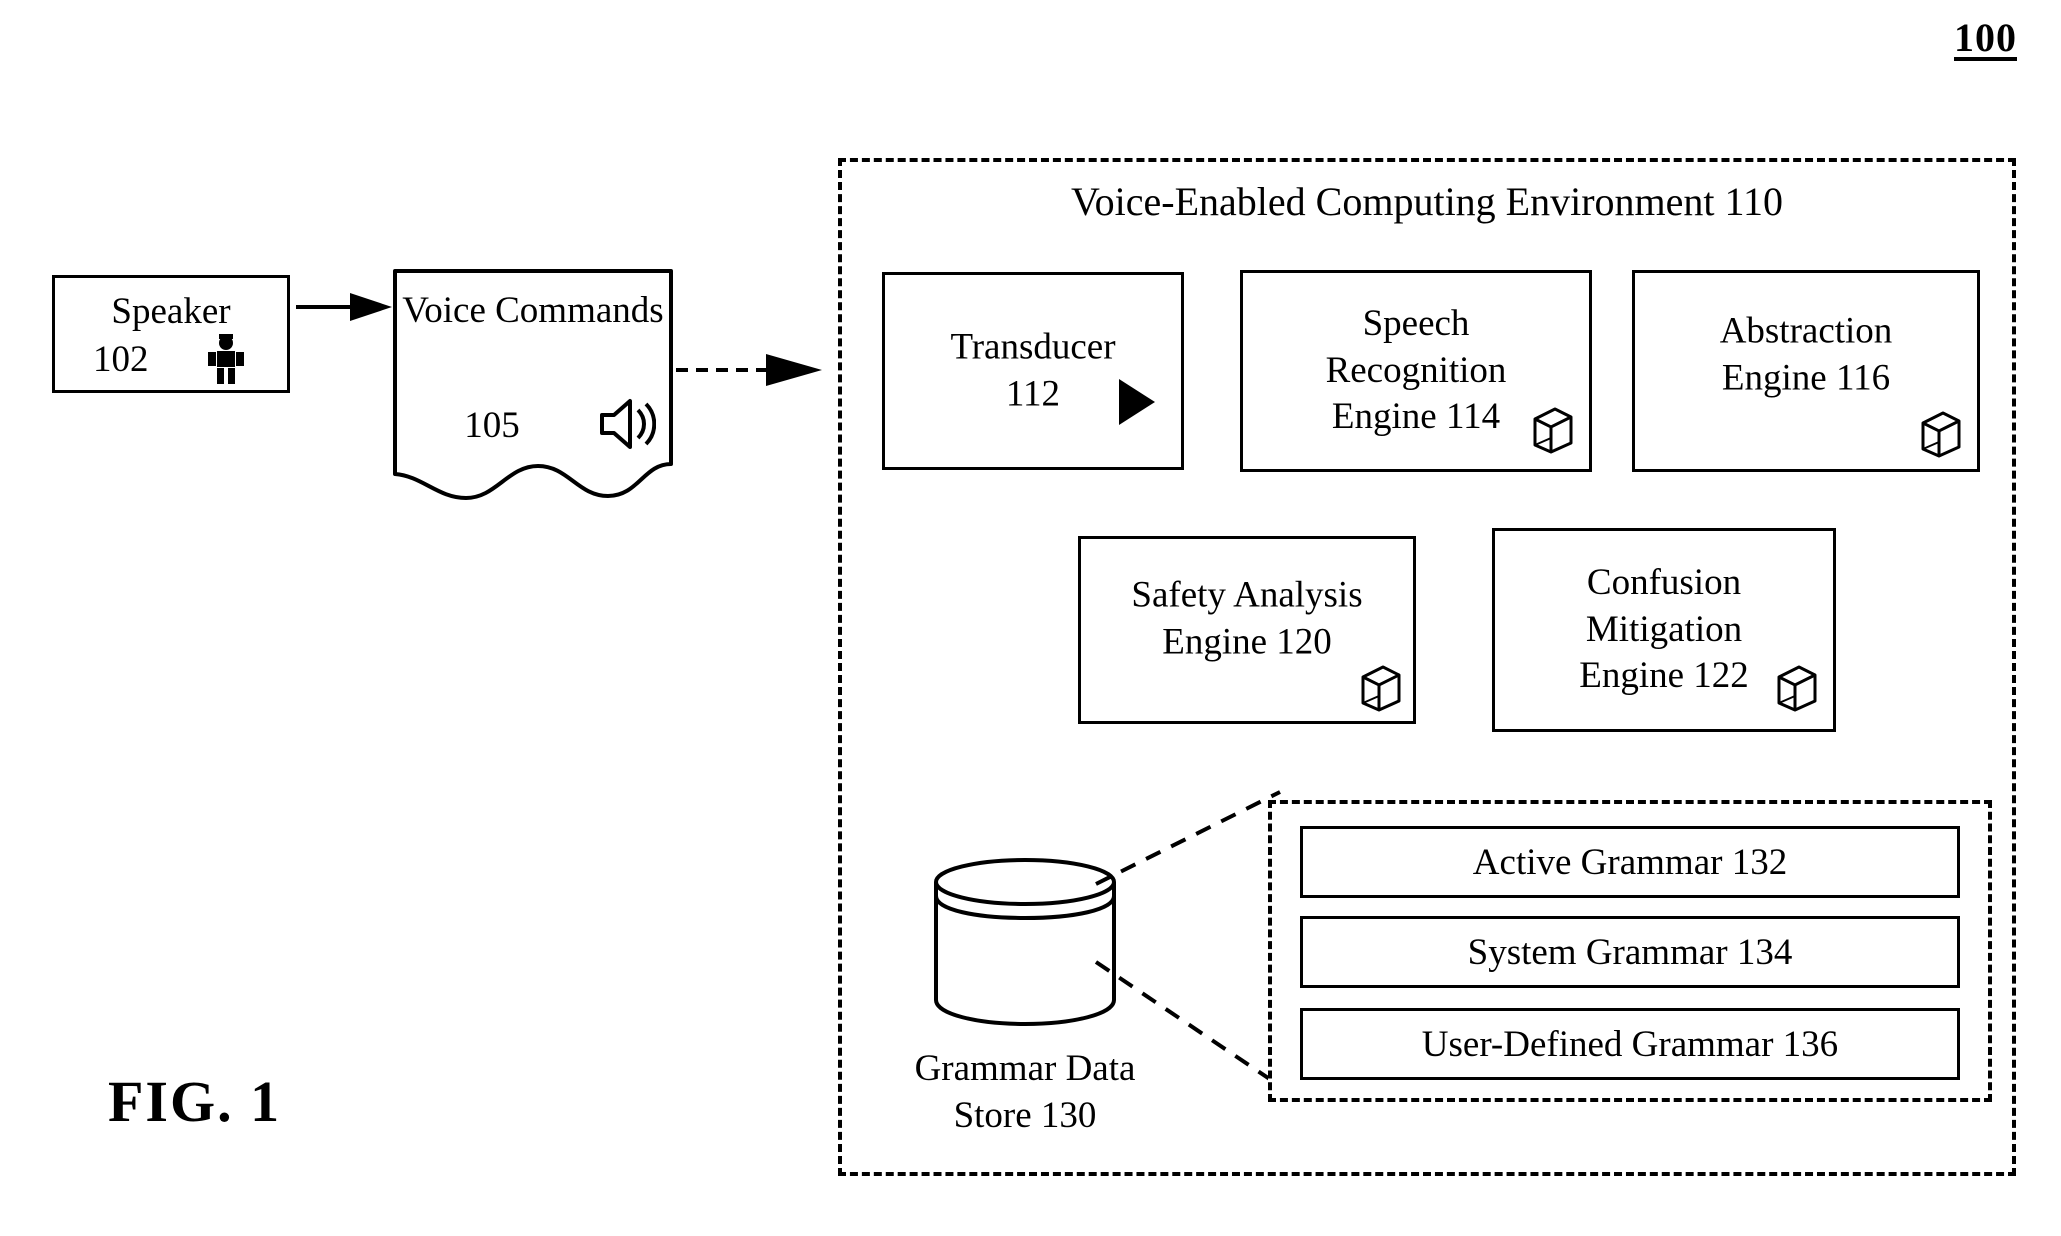 The width and height of the screenshot is (2061, 1236). I want to click on system-grammar-box: System Grammar 134, so click(1630, 952).